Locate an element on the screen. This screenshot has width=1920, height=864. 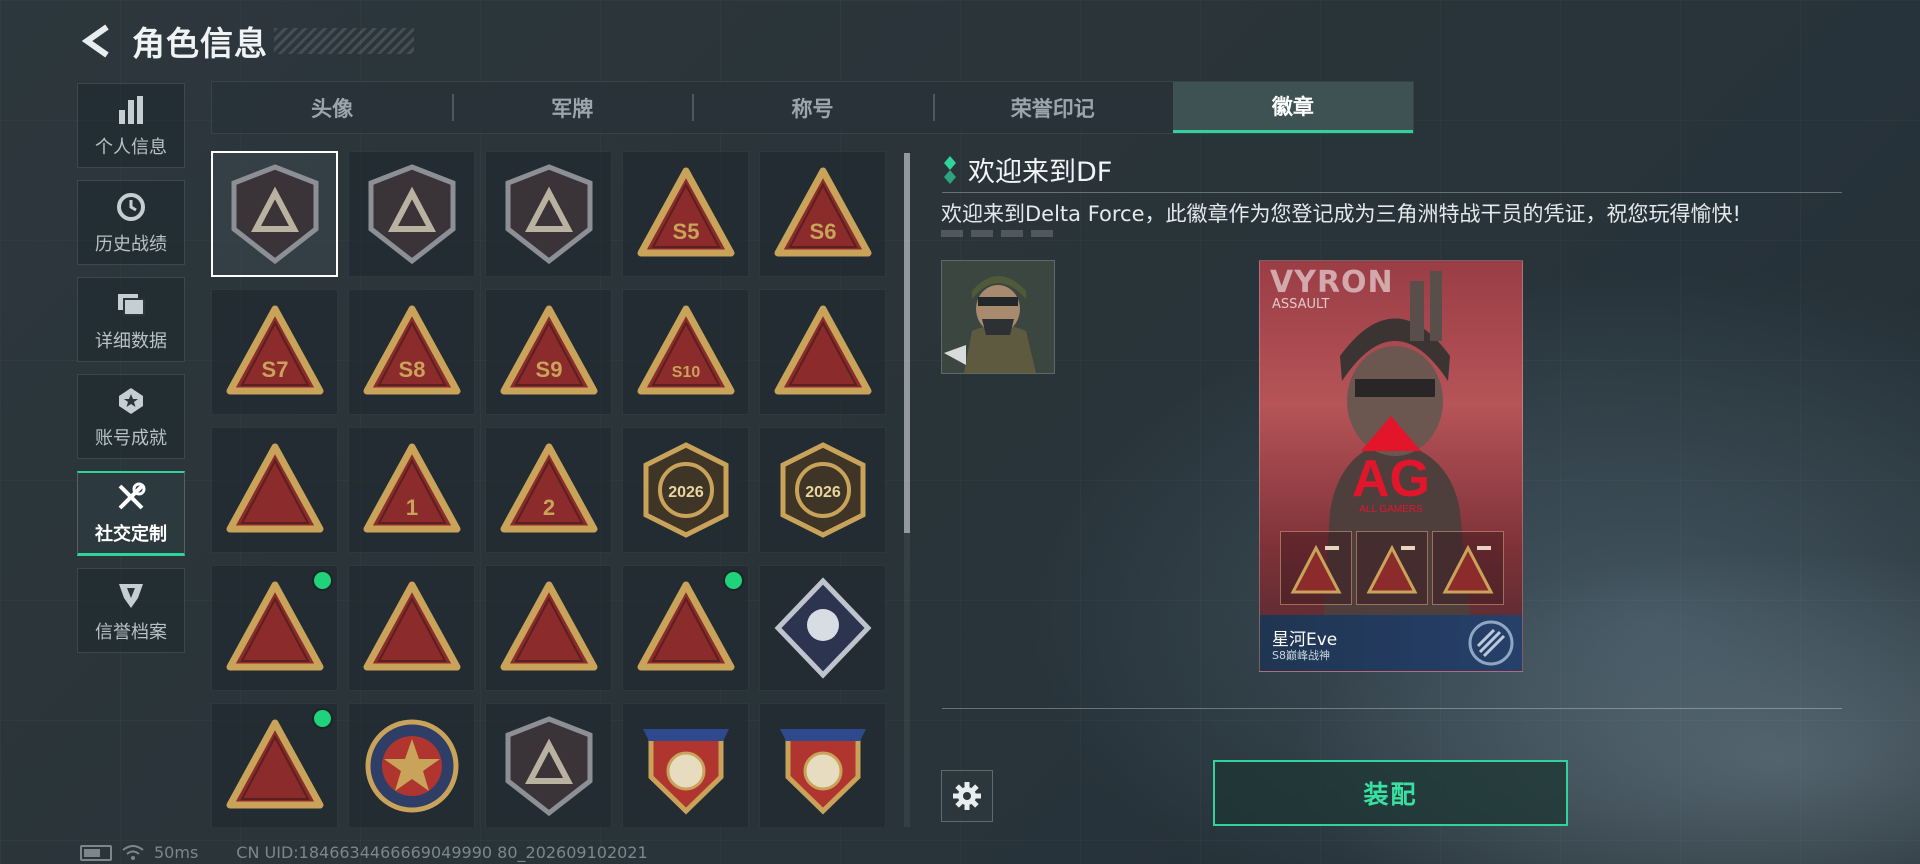
badge-soldier-kneel is located at coordinates (274, 628).